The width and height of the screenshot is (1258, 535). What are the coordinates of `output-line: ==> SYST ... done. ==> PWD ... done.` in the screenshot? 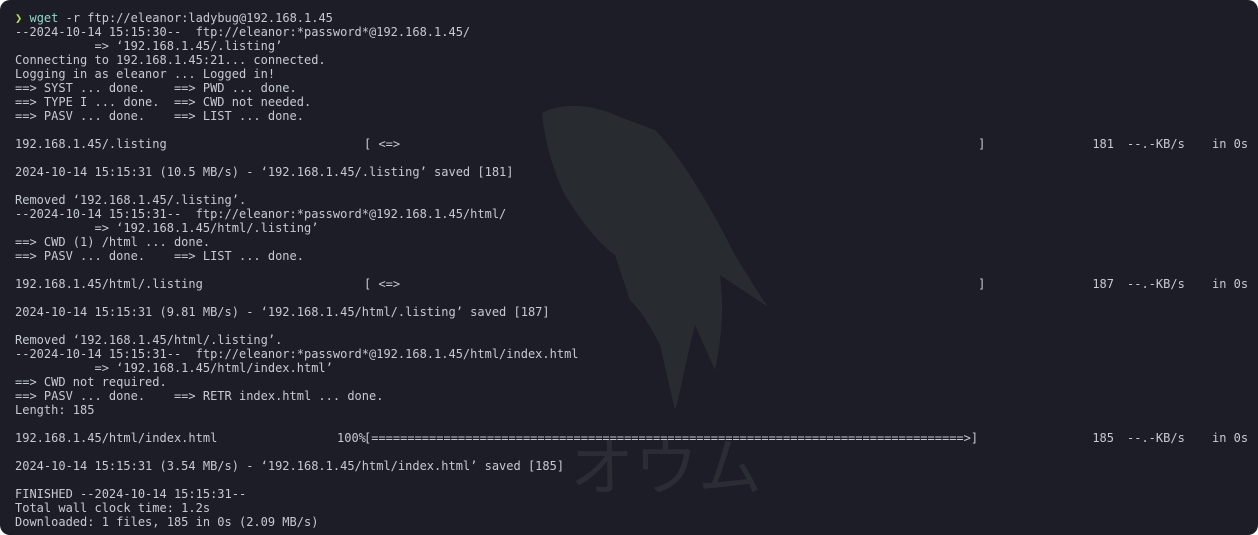 It's located at (156, 88).